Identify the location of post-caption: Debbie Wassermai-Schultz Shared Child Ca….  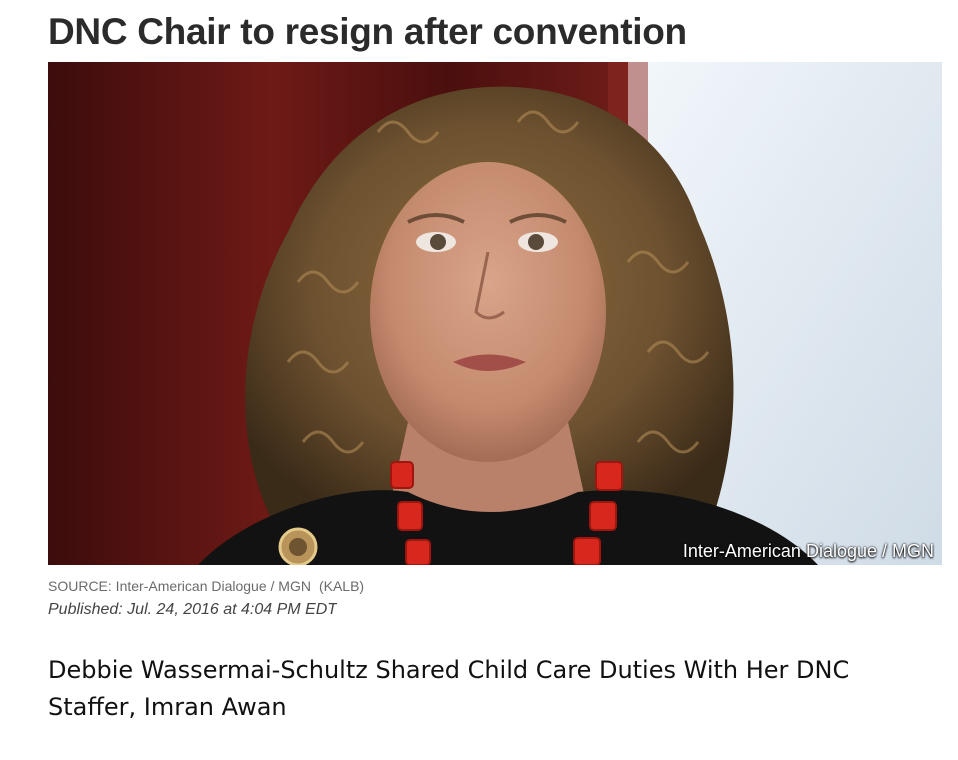
(449, 688).